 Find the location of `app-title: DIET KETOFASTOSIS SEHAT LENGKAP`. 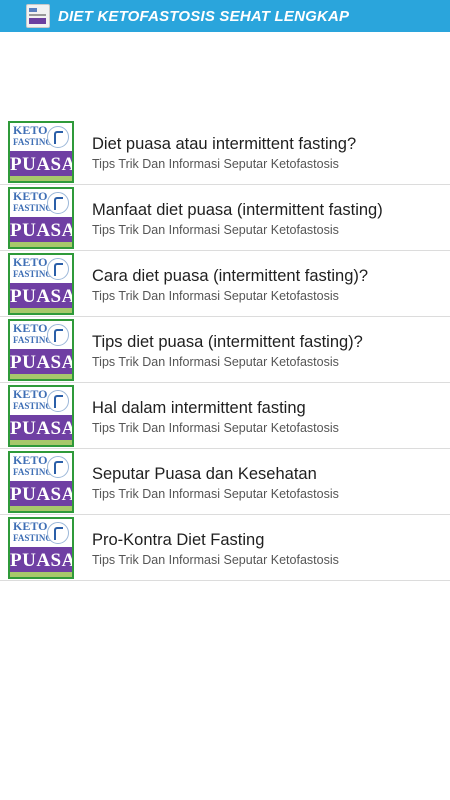

app-title: DIET KETOFASTOSIS SEHAT LENGKAP is located at coordinates (204, 16).